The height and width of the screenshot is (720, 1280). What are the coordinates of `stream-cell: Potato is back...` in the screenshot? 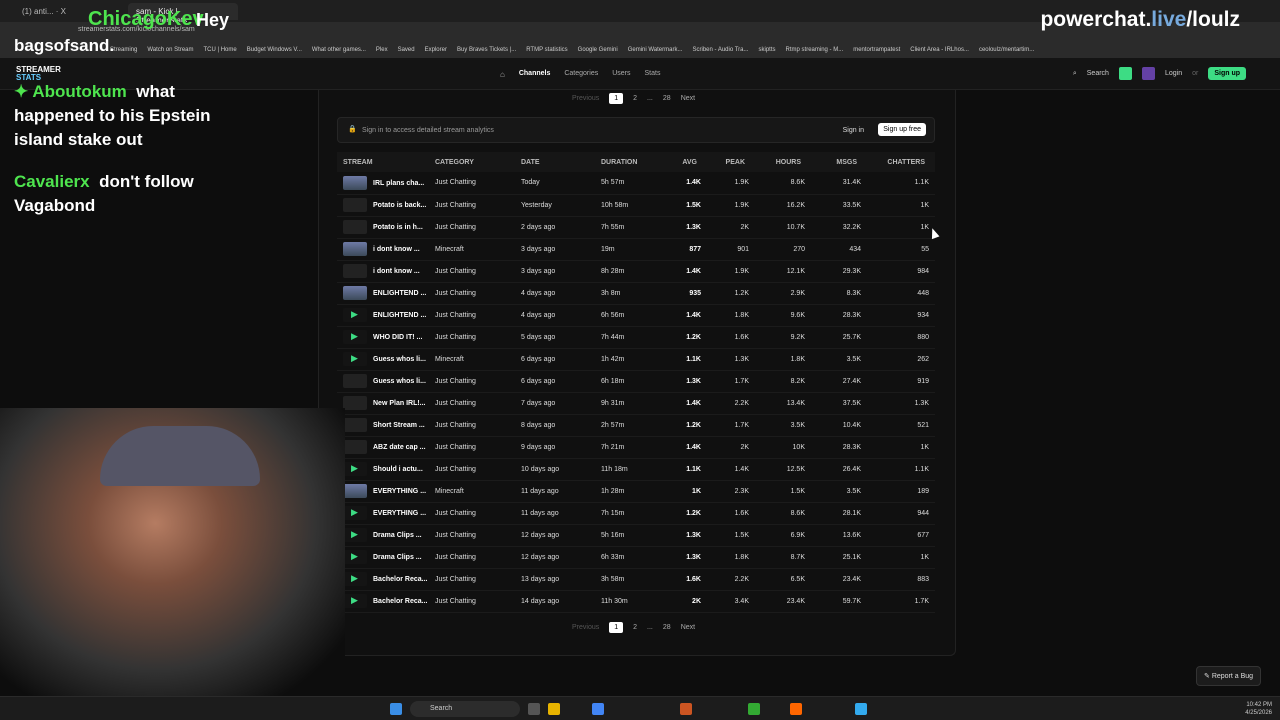 It's located at (383, 205).